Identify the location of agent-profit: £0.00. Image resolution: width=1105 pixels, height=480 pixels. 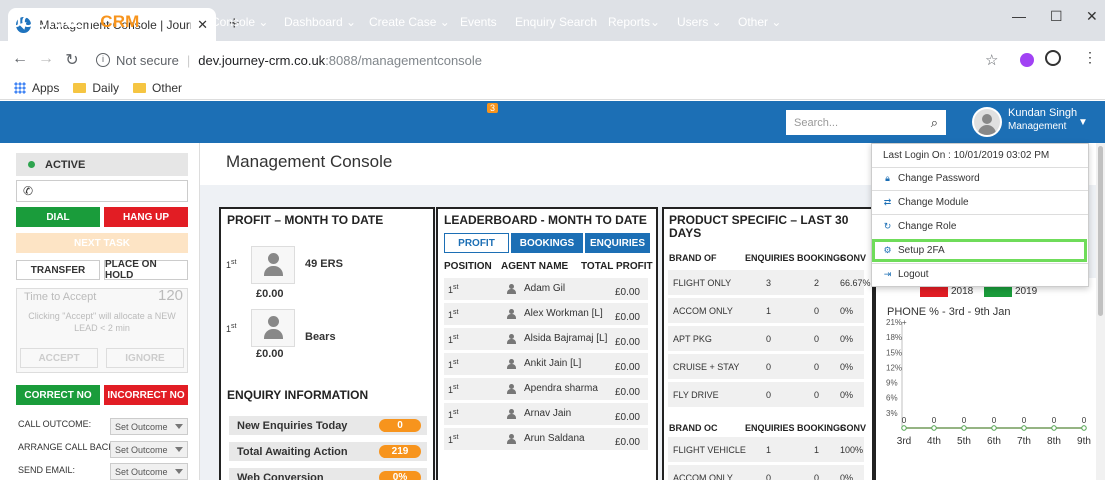
(627, 417).